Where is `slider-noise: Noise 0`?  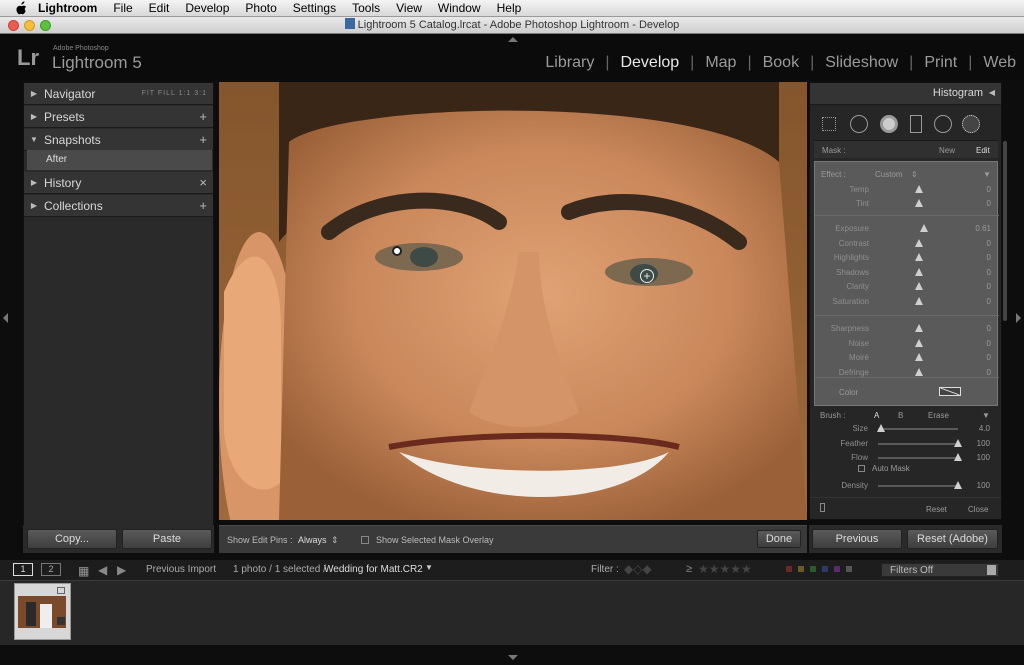 slider-noise: Noise 0 is located at coordinates (910, 344).